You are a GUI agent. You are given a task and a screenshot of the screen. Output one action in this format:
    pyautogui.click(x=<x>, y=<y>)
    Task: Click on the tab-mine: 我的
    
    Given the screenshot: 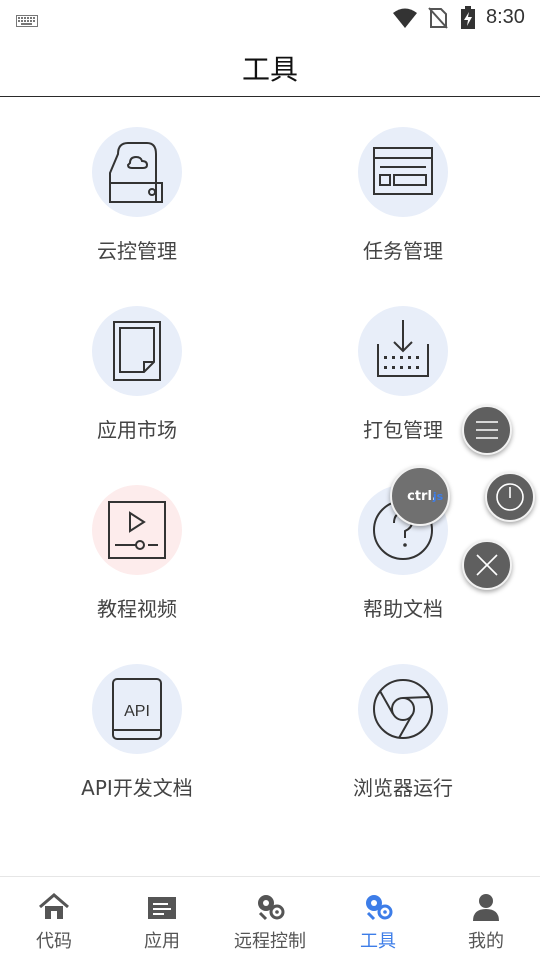 What is the action you would take?
    pyautogui.click(x=486, y=918)
    